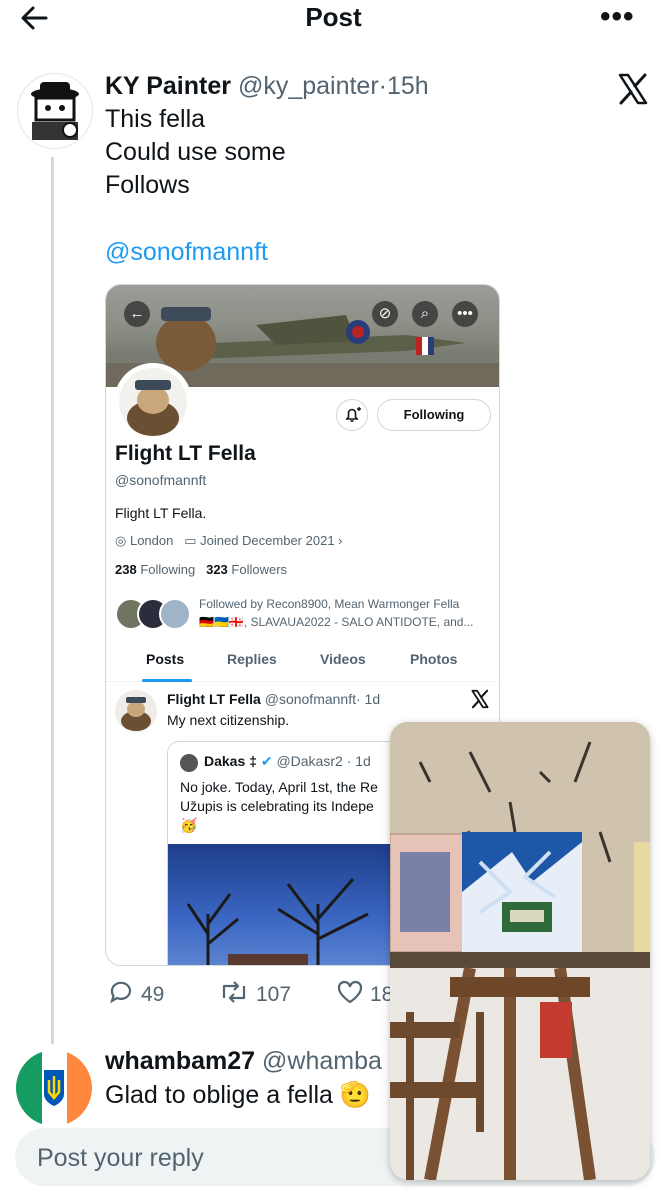 The height and width of the screenshot is (1200, 667). What do you see at coordinates (126, 569) in the screenshot?
I see `following-count: 238` at bounding box center [126, 569].